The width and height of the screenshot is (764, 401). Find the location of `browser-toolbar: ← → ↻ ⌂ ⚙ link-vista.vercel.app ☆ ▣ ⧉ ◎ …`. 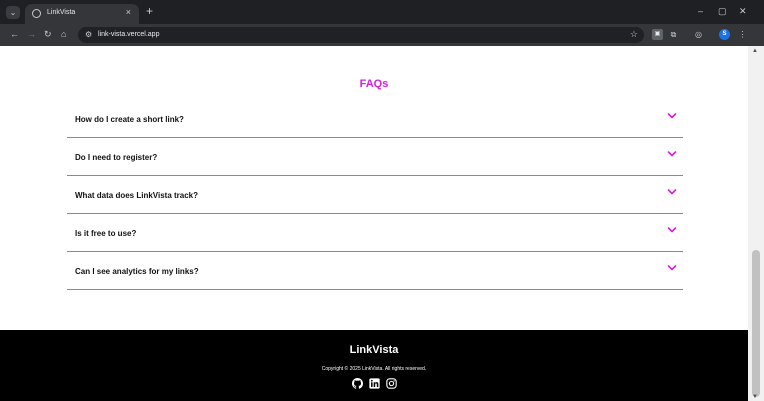

browser-toolbar: ← → ↻ ⌂ ⚙ link-vista.vercel.app ☆ ▣ ⧉ ◎ … is located at coordinates (382, 35).